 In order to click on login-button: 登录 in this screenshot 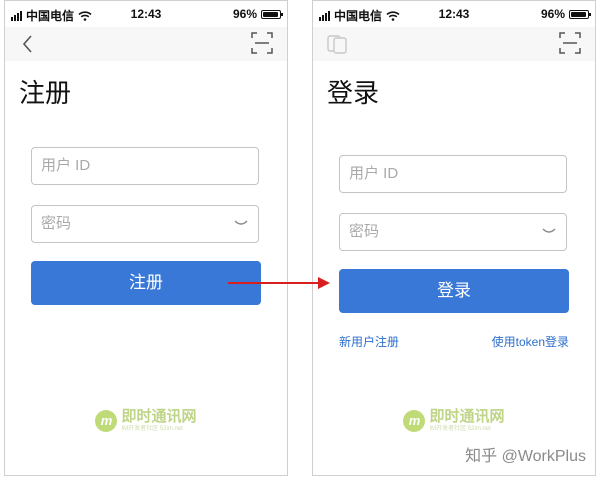, I will do `click(454, 291)`.